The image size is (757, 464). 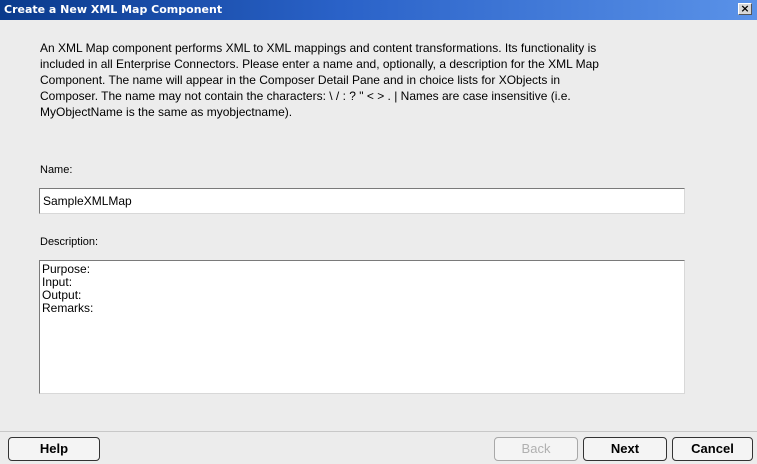 I want to click on title-bar: Create a New XML Map Component ×, so click(x=378, y=10).